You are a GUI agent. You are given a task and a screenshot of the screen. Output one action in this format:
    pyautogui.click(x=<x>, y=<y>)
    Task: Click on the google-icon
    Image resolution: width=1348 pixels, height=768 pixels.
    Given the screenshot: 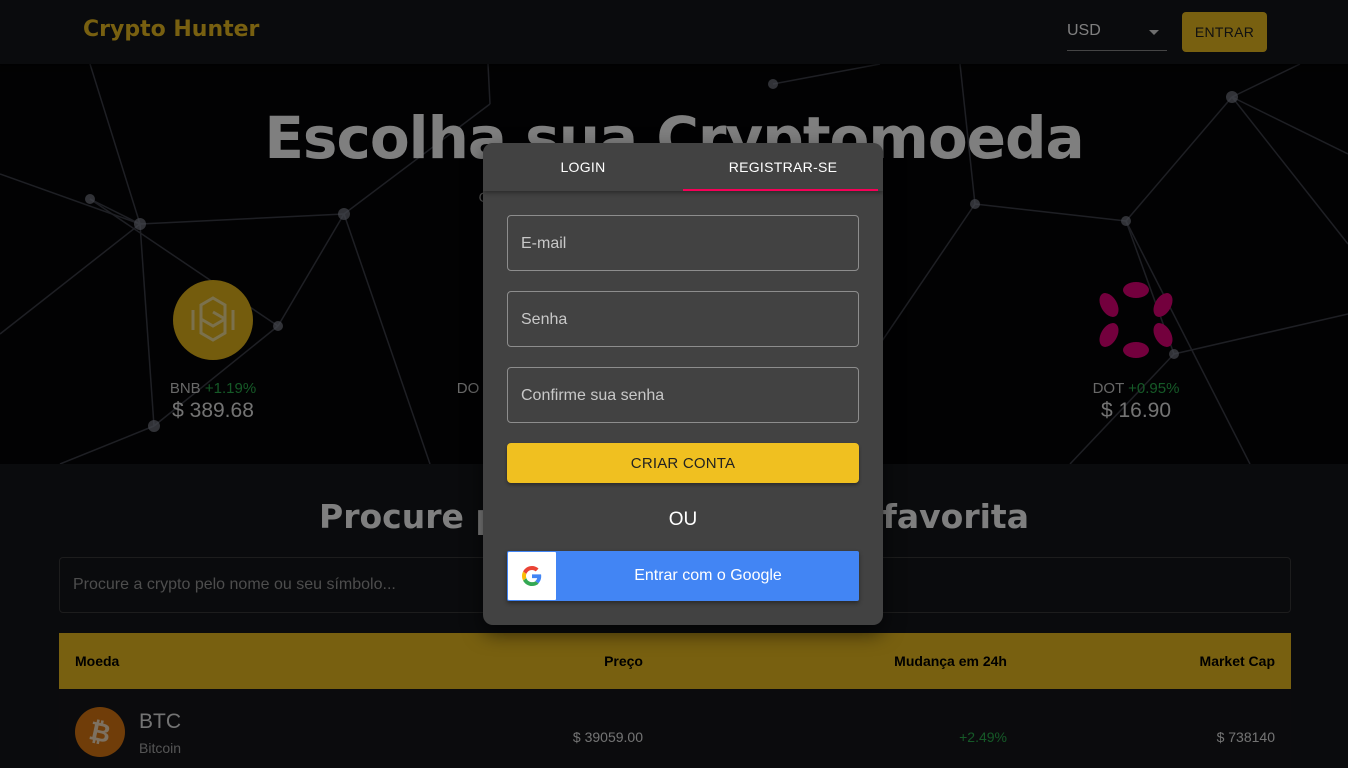 What is the action you would take?
    pyautogui.click(x=532, y=576)
    